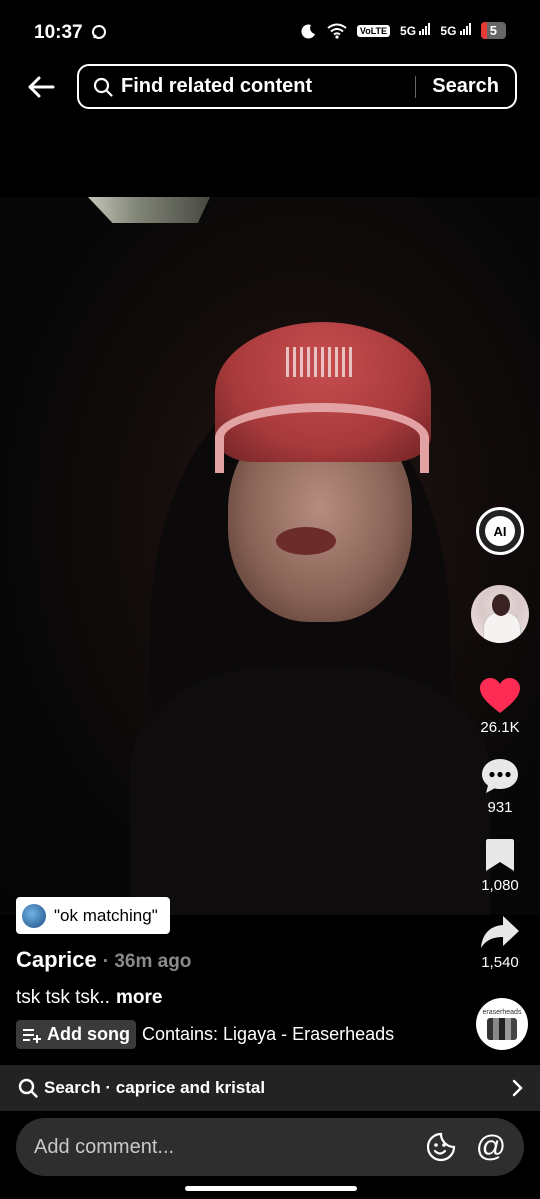  I want to click on creator-avatar, so click(500, 614).